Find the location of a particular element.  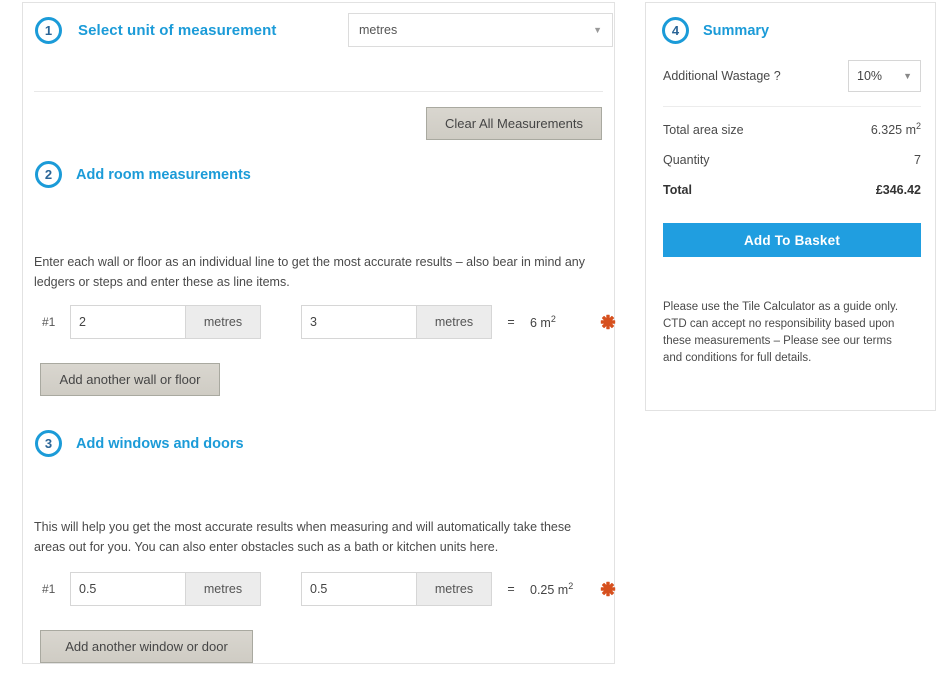

window-width-unit-addon: metres is located at coordinates (223, 589).